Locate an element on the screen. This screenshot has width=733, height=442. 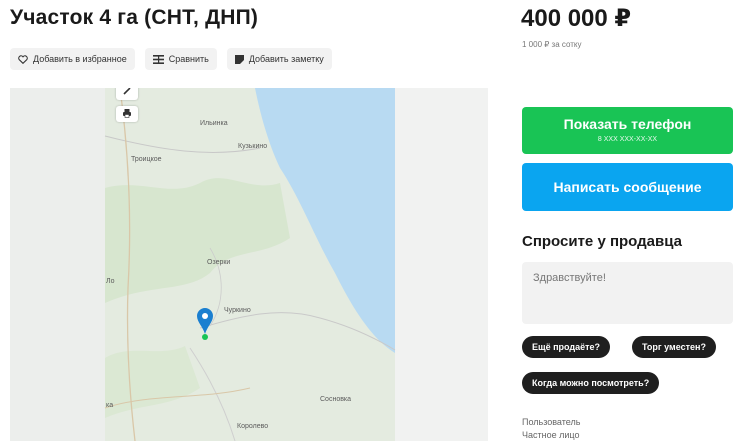
map-label: Королево is located at coordinates (253, 426).